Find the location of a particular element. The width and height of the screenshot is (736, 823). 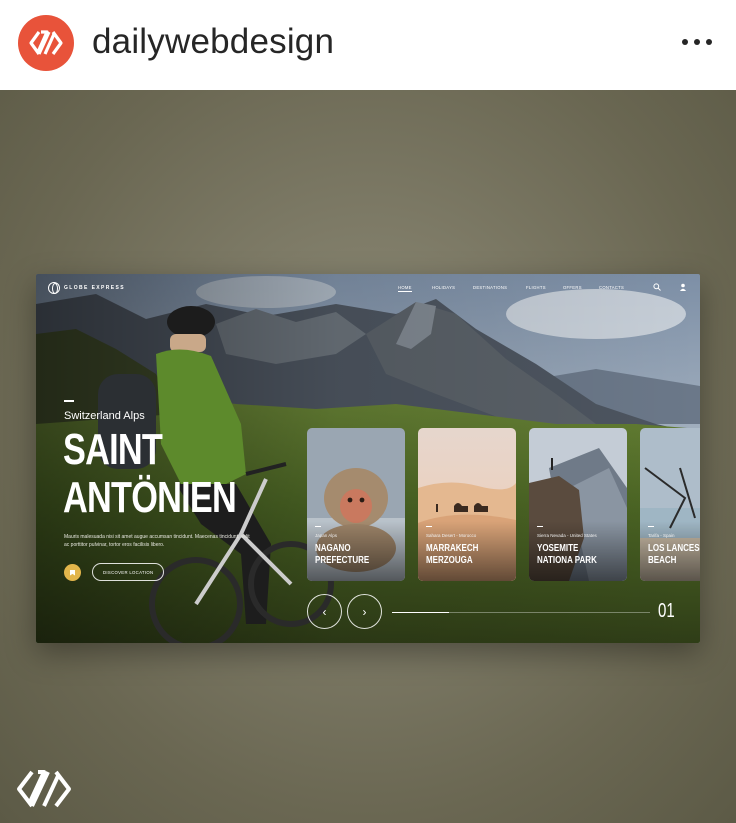

card-title: MARRAKECH MERZOUGA is located at coordinates (452, 555).